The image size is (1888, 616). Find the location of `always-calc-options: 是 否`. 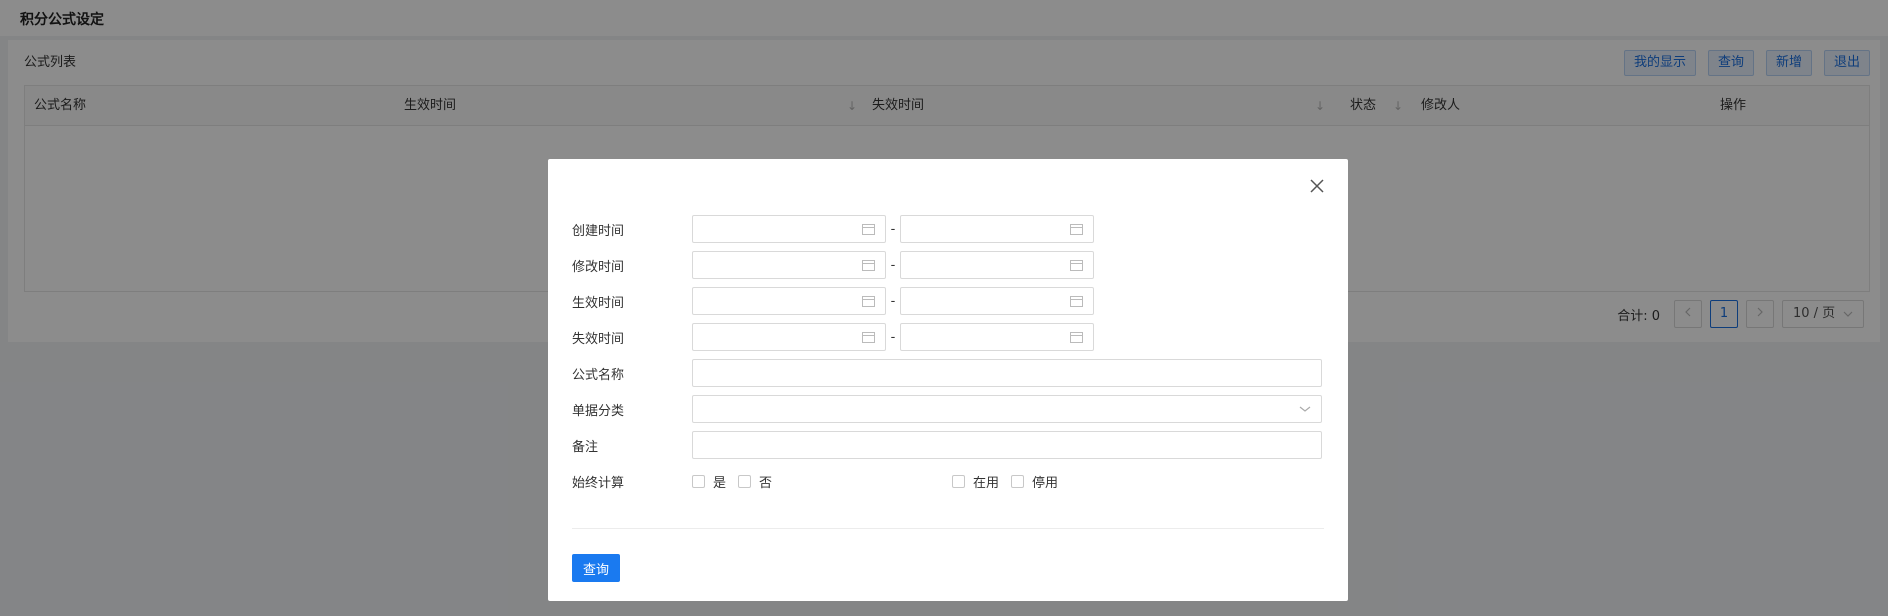

always-calc-options: 是 否 is located at coordinates (822, 481).